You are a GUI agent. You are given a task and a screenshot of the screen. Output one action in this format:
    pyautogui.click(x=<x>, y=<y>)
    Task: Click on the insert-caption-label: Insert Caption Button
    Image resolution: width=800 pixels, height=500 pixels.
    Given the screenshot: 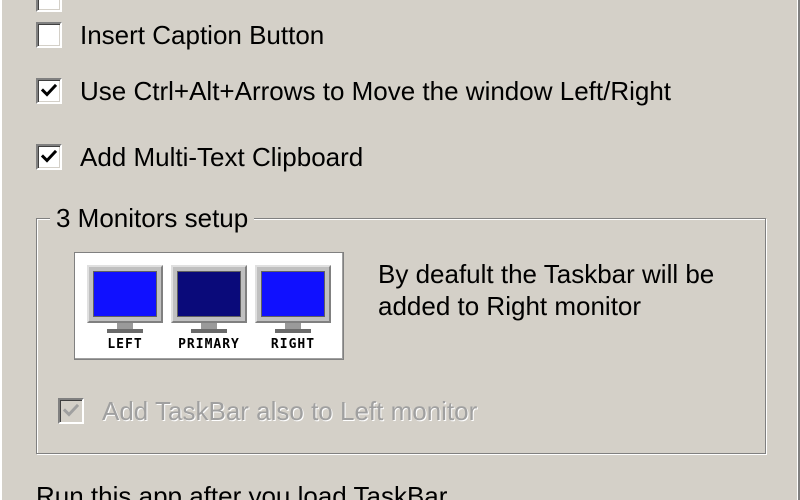 What is the action you would take?
    pyautogui.click(x=202, y=35)
    